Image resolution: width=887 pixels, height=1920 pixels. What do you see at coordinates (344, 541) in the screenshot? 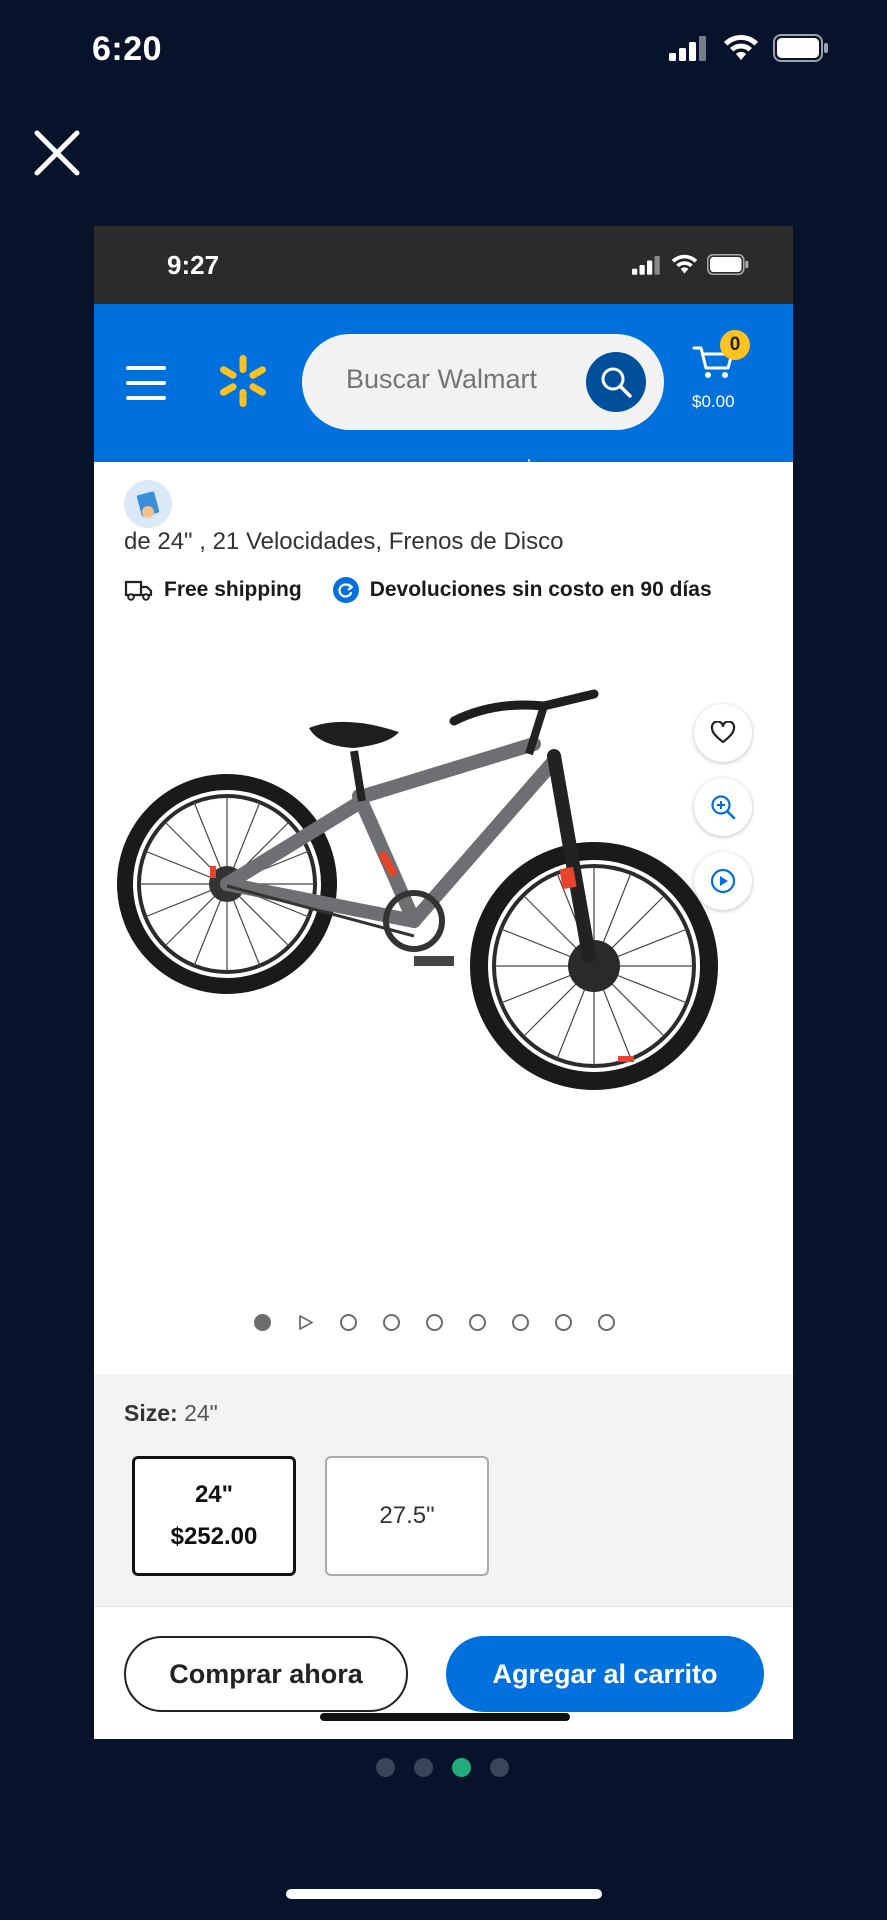
I see `product-title: de 24" , 21 Velocidades, Frenos de Disco` at bounding box center [344, 541].